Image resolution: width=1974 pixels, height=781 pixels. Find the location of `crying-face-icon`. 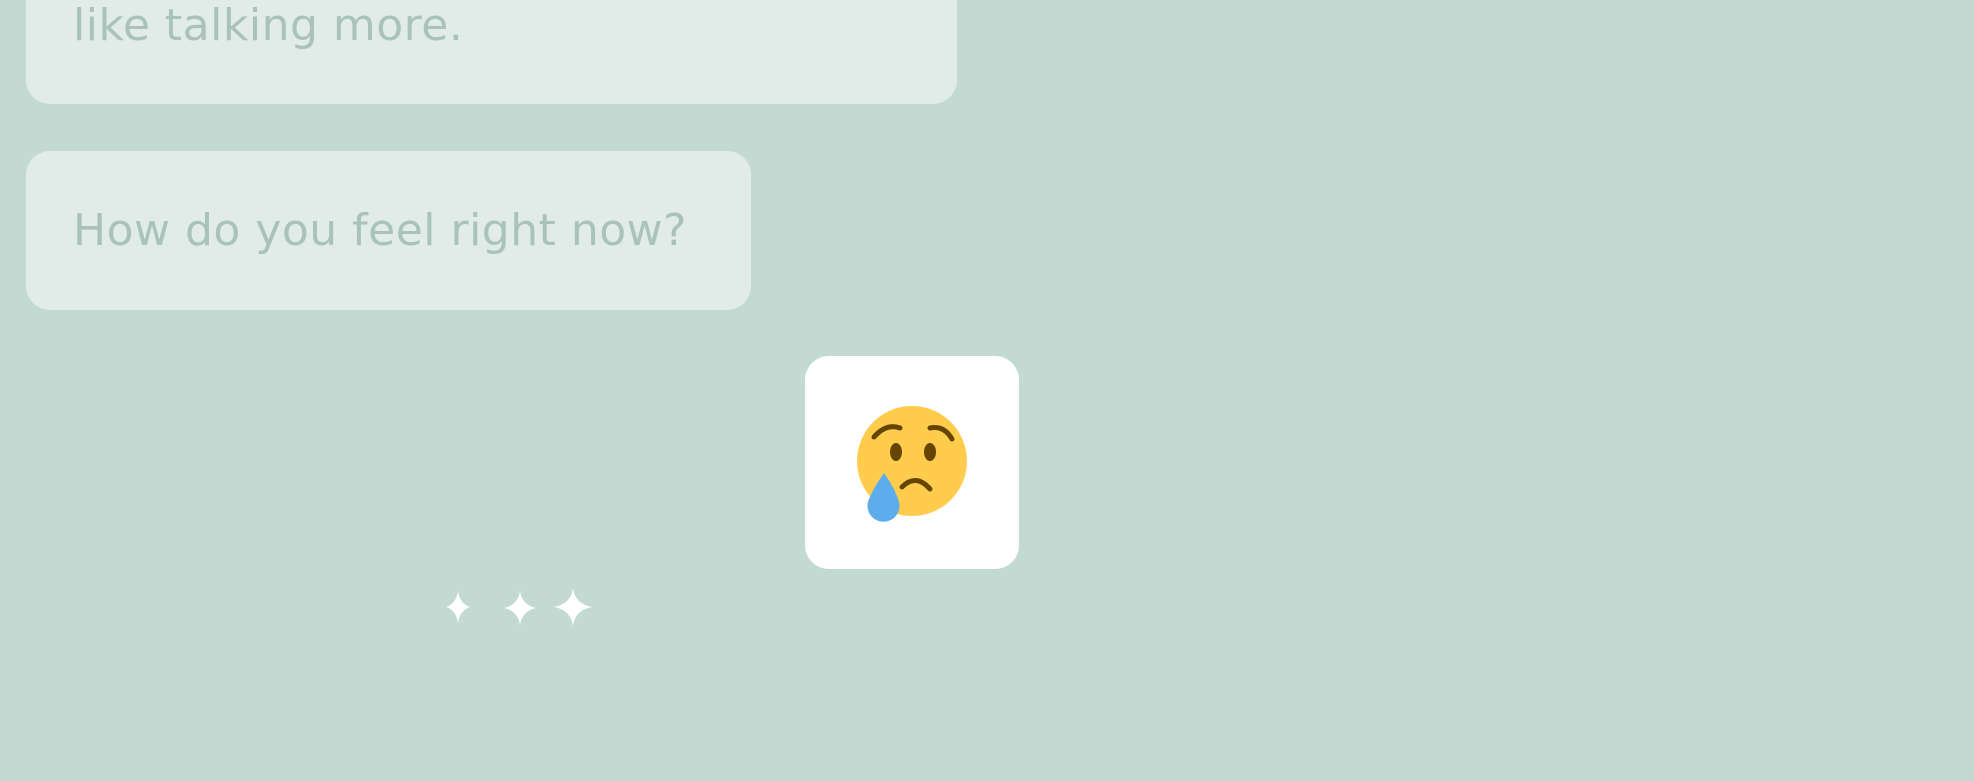

crying-face-icon is located at coordinates (912, 463).